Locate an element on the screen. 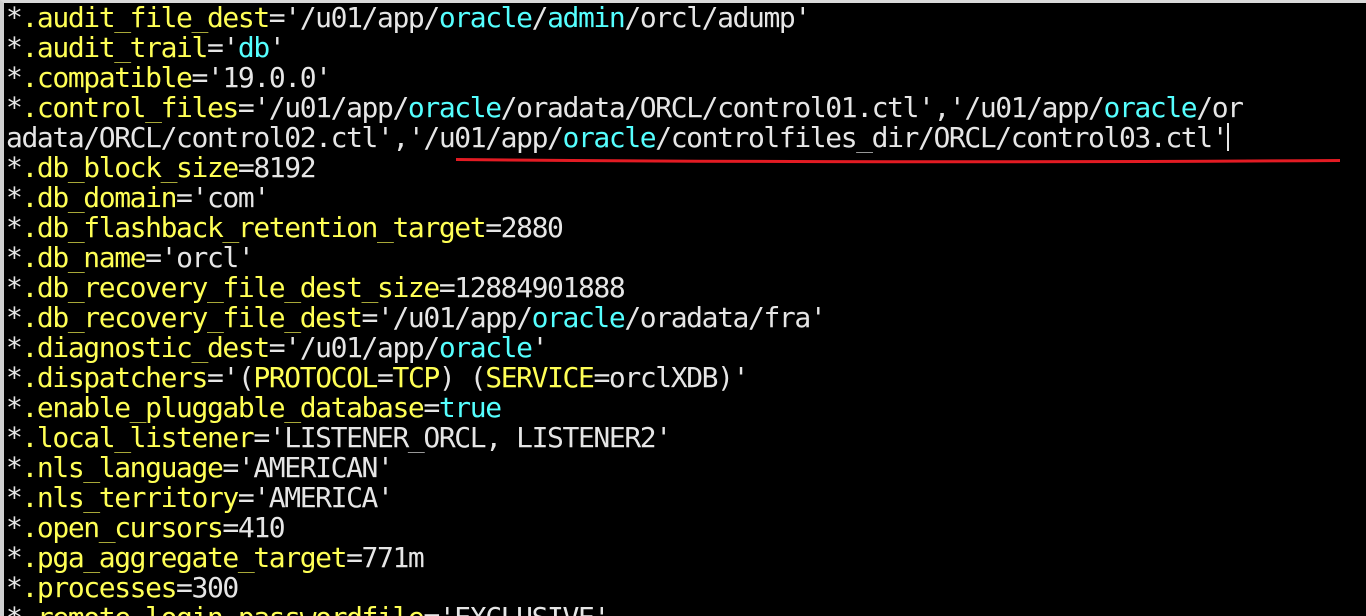 The width and height of the screenshot is (1366, 616). highlighted-keyword: db is located at coordinates (253, 48).